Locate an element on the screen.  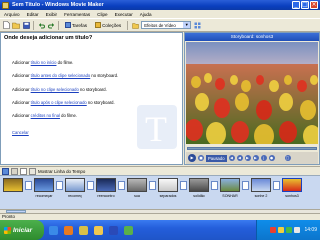
collection-dropdown: Efeitos de Vídeo ▼ is located at coordinates (166, 25).